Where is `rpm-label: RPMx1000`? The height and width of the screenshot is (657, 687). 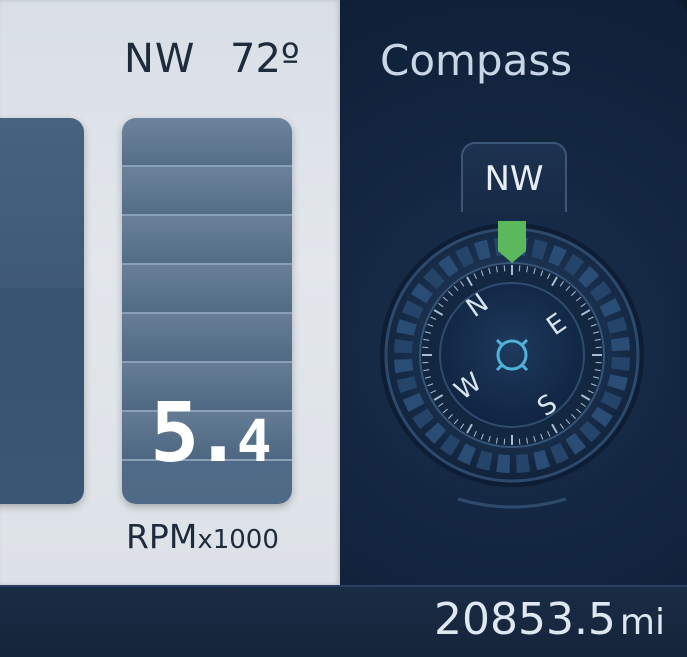
rpm-label: RPMx1000 is located at coordinates (202, 536).